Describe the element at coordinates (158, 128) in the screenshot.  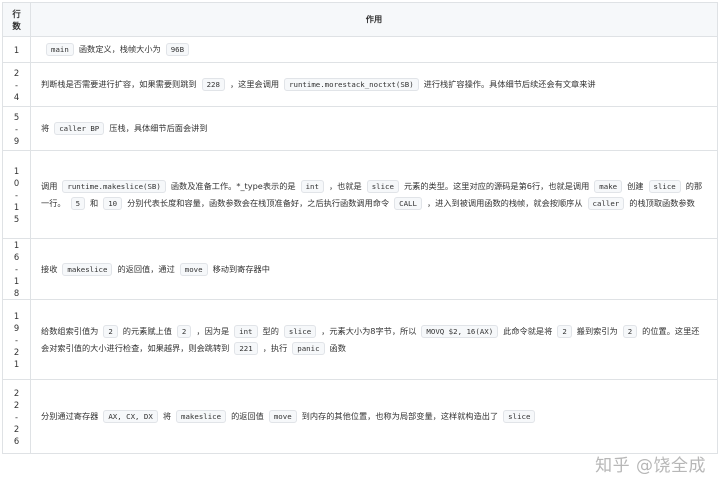
I see `description-text: 压栈，具体细节后面会讲到` at that location.